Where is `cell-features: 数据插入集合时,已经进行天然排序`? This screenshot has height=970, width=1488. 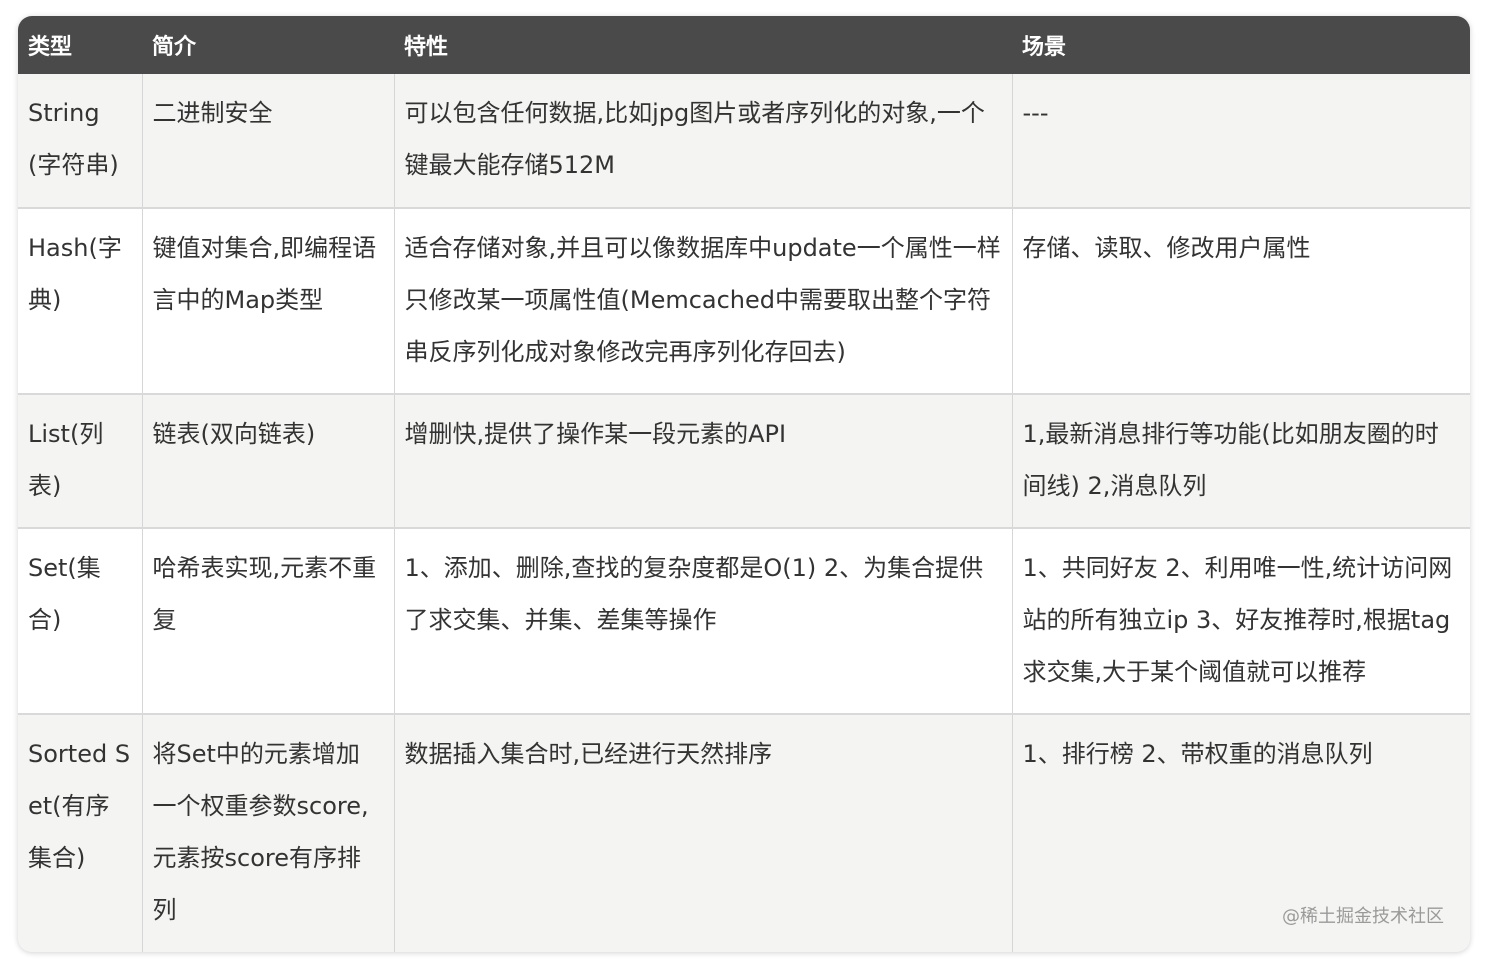
cell-features: 数据插入集合时,已经进行天然排序 is located at coordinates (703, 833).